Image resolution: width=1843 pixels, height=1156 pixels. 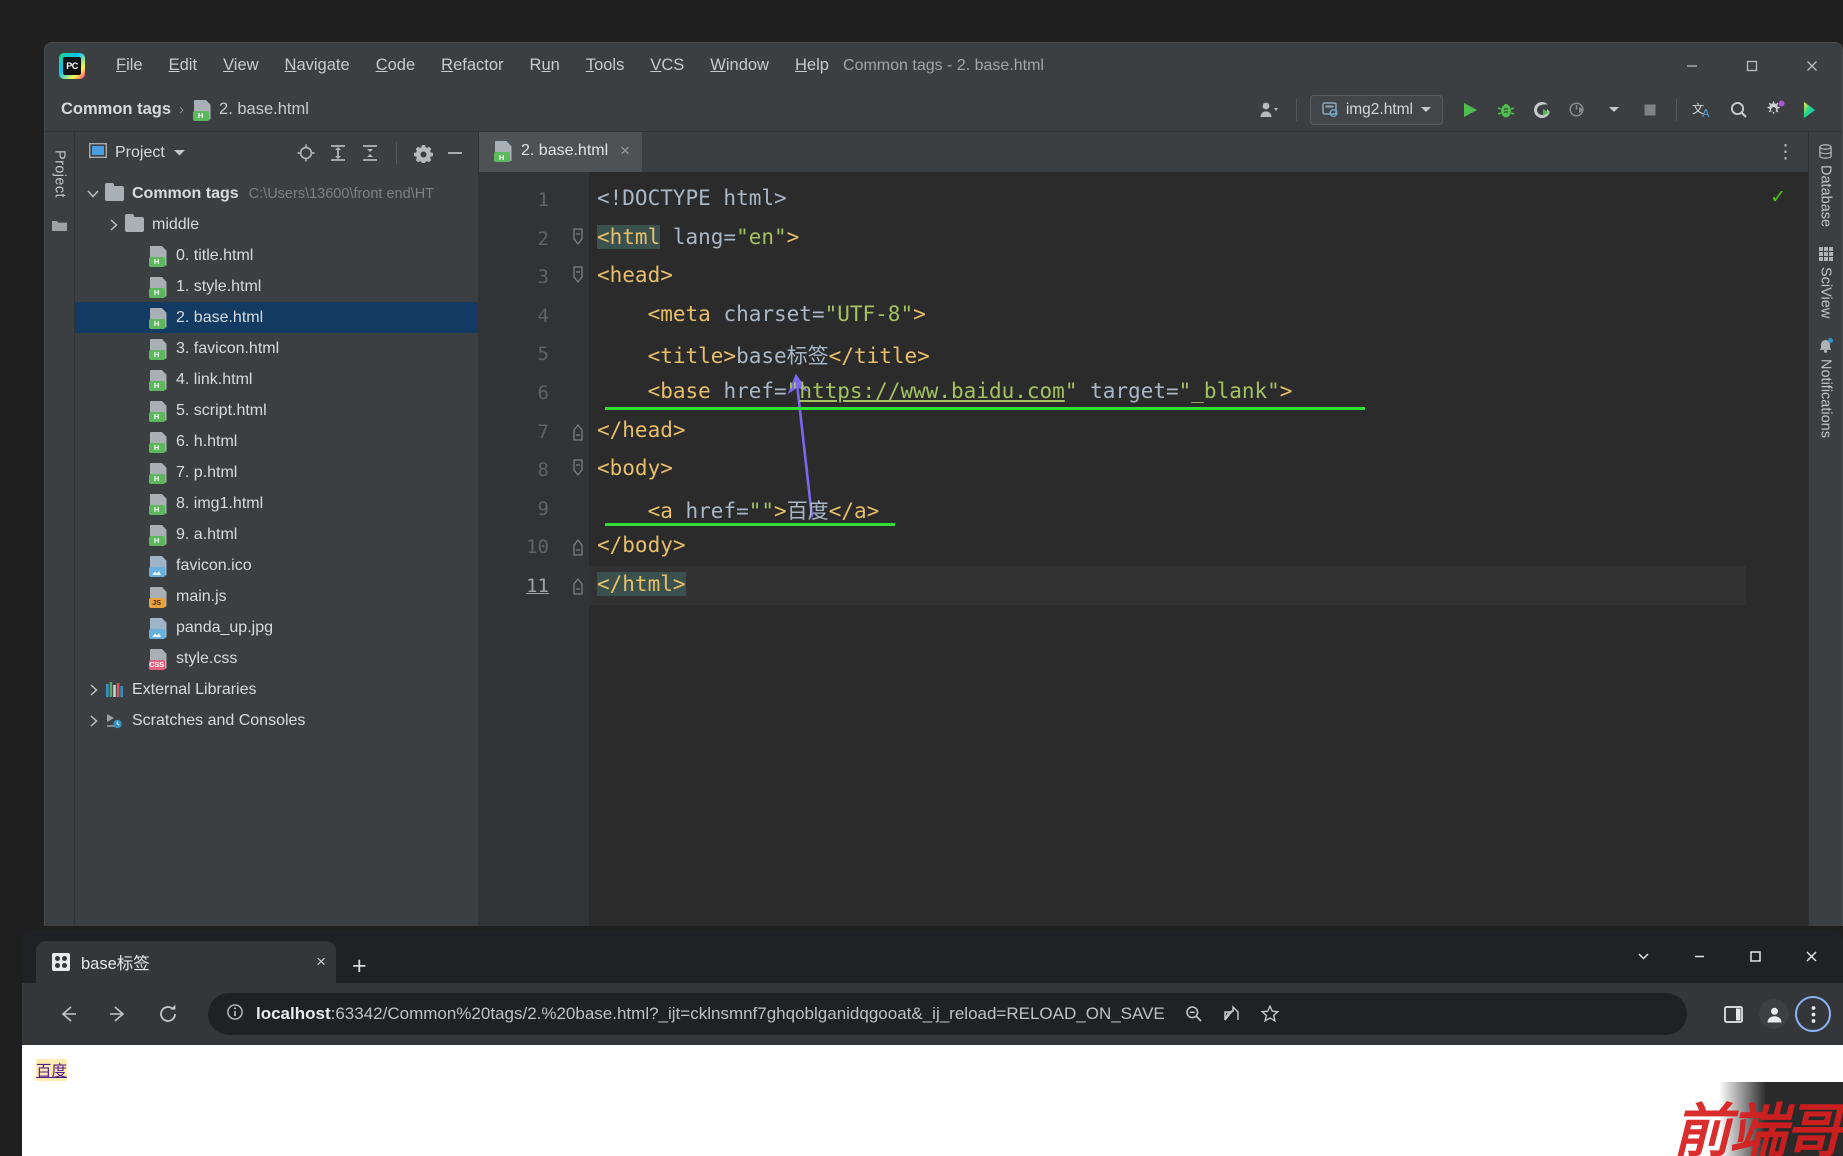 I want to click on run-configuration-selector: img2.html, so click(x=1376, y=109).